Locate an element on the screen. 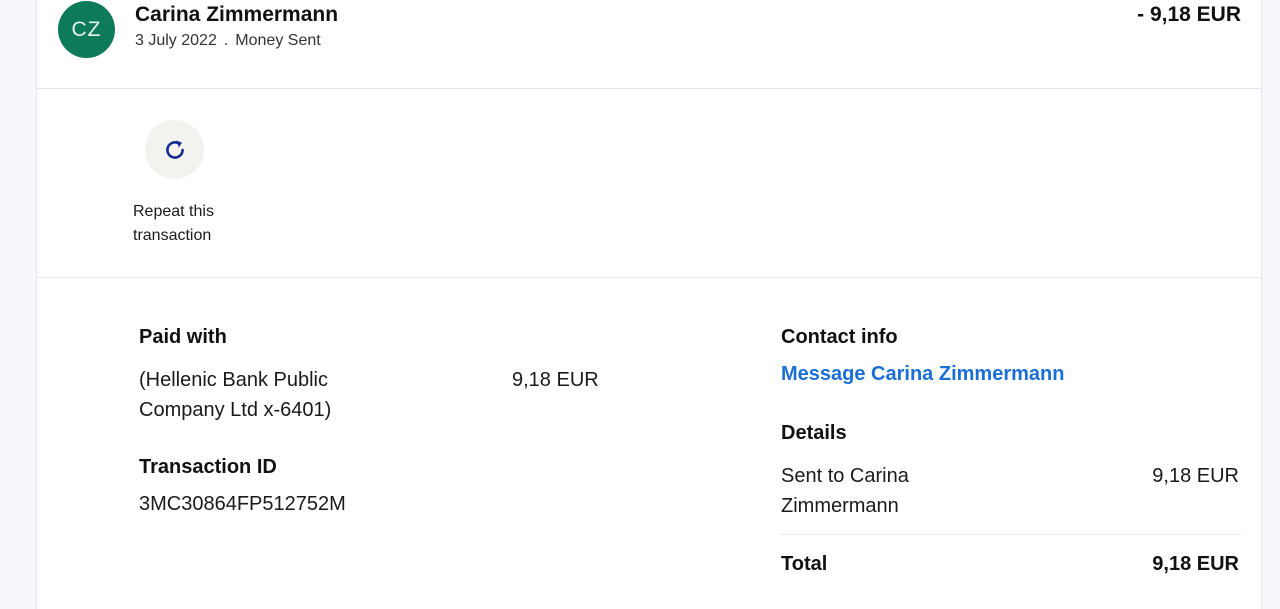 This screenshot has height=609, width=1280. total-label: Total is located at coordinates (804, 564).